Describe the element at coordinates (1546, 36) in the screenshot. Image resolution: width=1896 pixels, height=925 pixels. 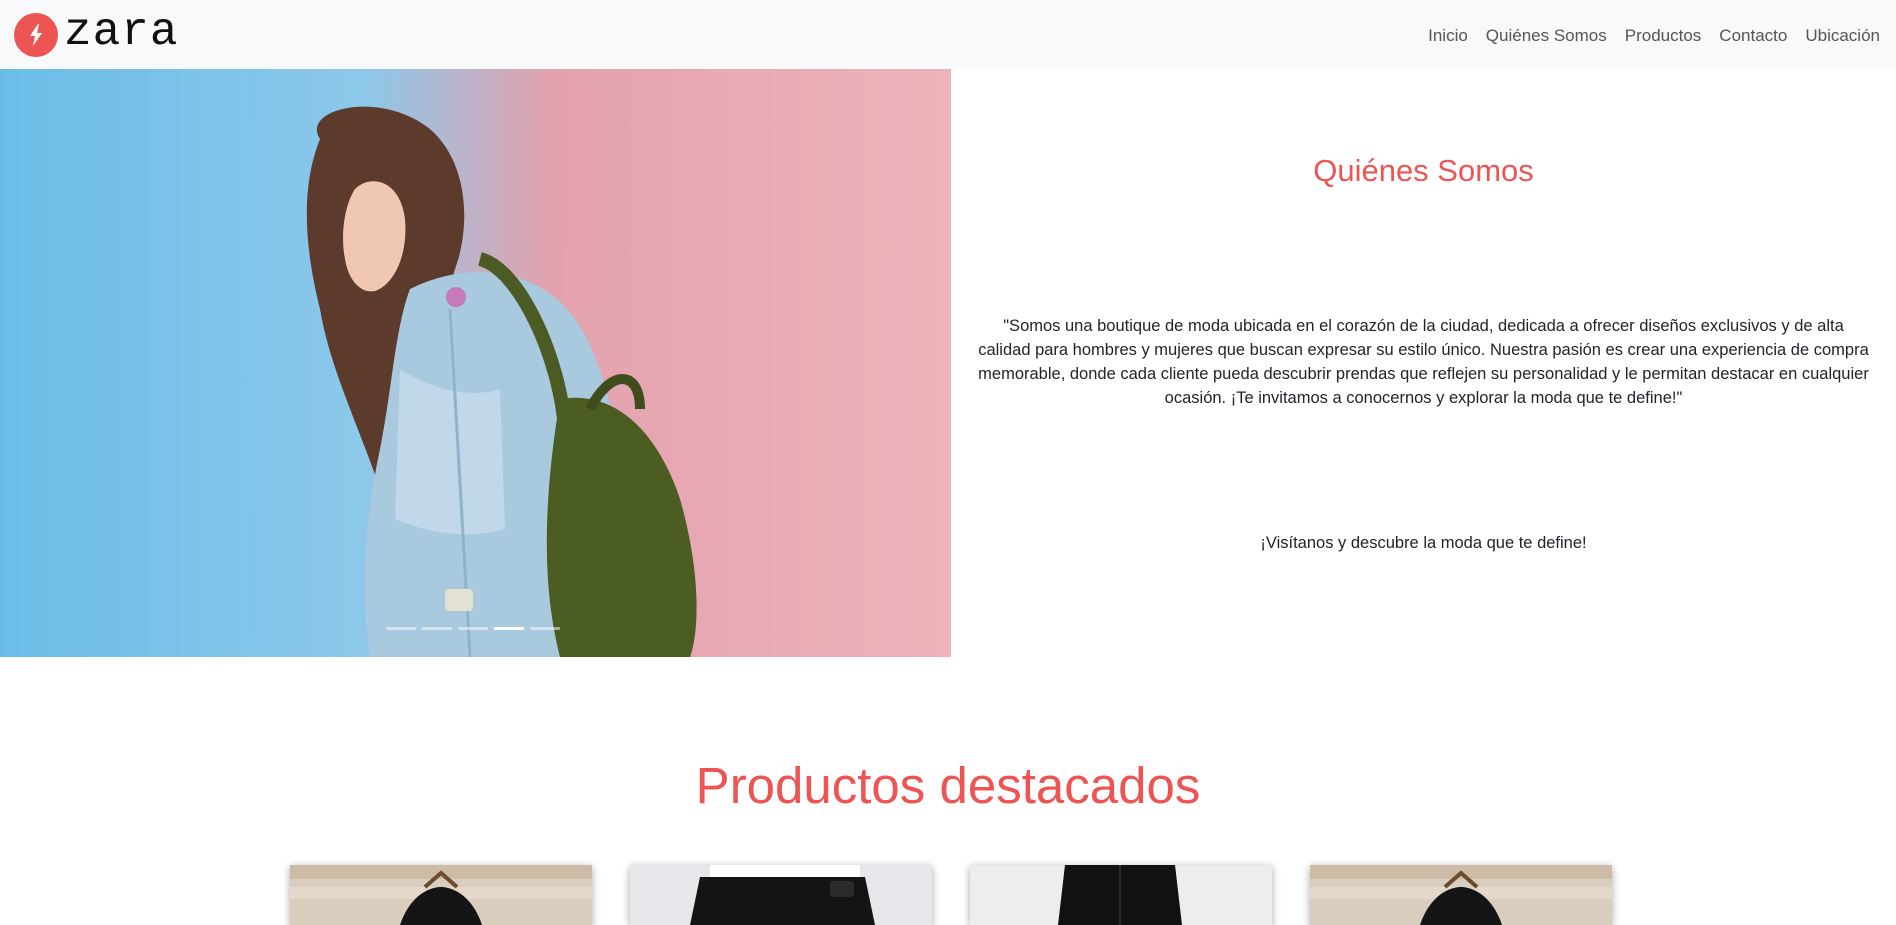
I see `nav-link-quienes-somos: Quiénes Somos` at that location.